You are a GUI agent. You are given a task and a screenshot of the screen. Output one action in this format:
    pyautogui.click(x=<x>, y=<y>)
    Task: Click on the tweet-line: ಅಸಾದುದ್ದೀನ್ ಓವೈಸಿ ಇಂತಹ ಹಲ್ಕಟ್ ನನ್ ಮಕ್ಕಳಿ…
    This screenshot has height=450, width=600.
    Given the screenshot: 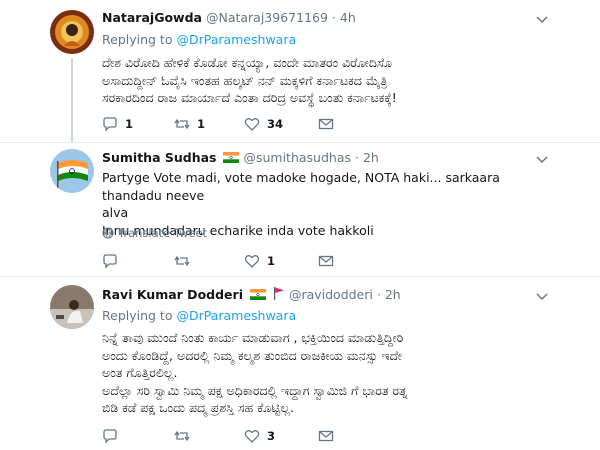 What is the action you would take?
    pyautogui.click(x=245, y=80)
    